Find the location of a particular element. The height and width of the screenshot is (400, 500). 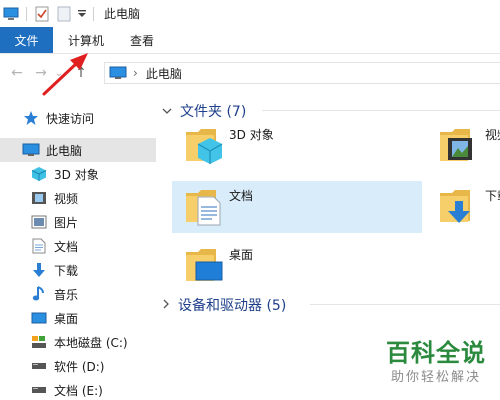

cube-icon is located at coordinates (39, 174).